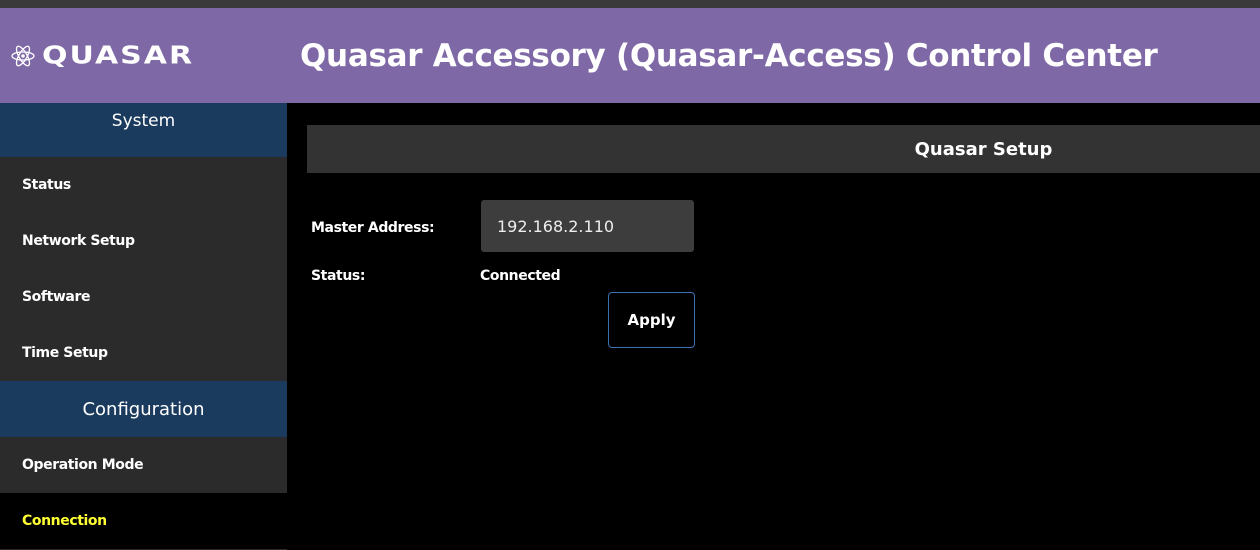  I want to click on sidebar-item-network-setup: Network Setup, so click(143, 241).